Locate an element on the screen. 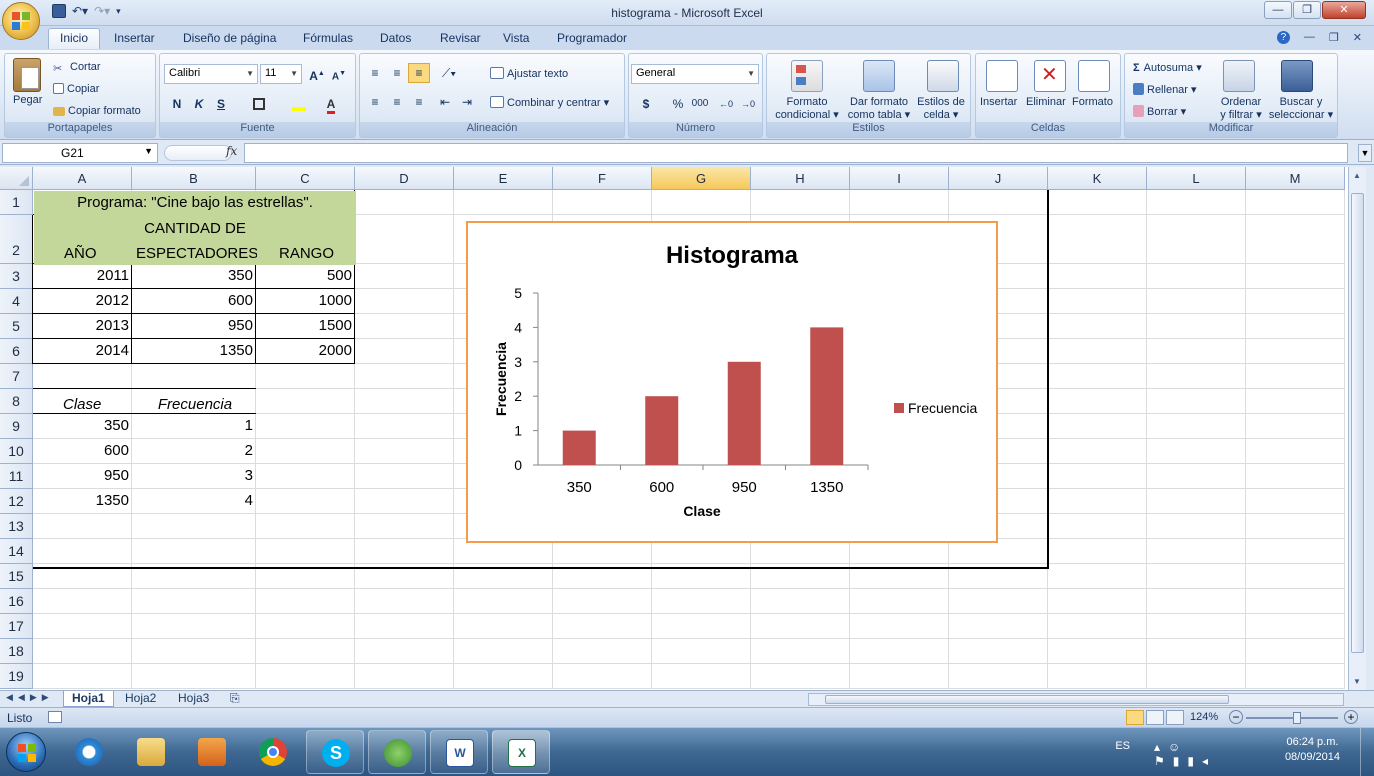 This screenshot has height=776, width=1374. cell-B8: Frecuencia is located at coordinates (195, 404).